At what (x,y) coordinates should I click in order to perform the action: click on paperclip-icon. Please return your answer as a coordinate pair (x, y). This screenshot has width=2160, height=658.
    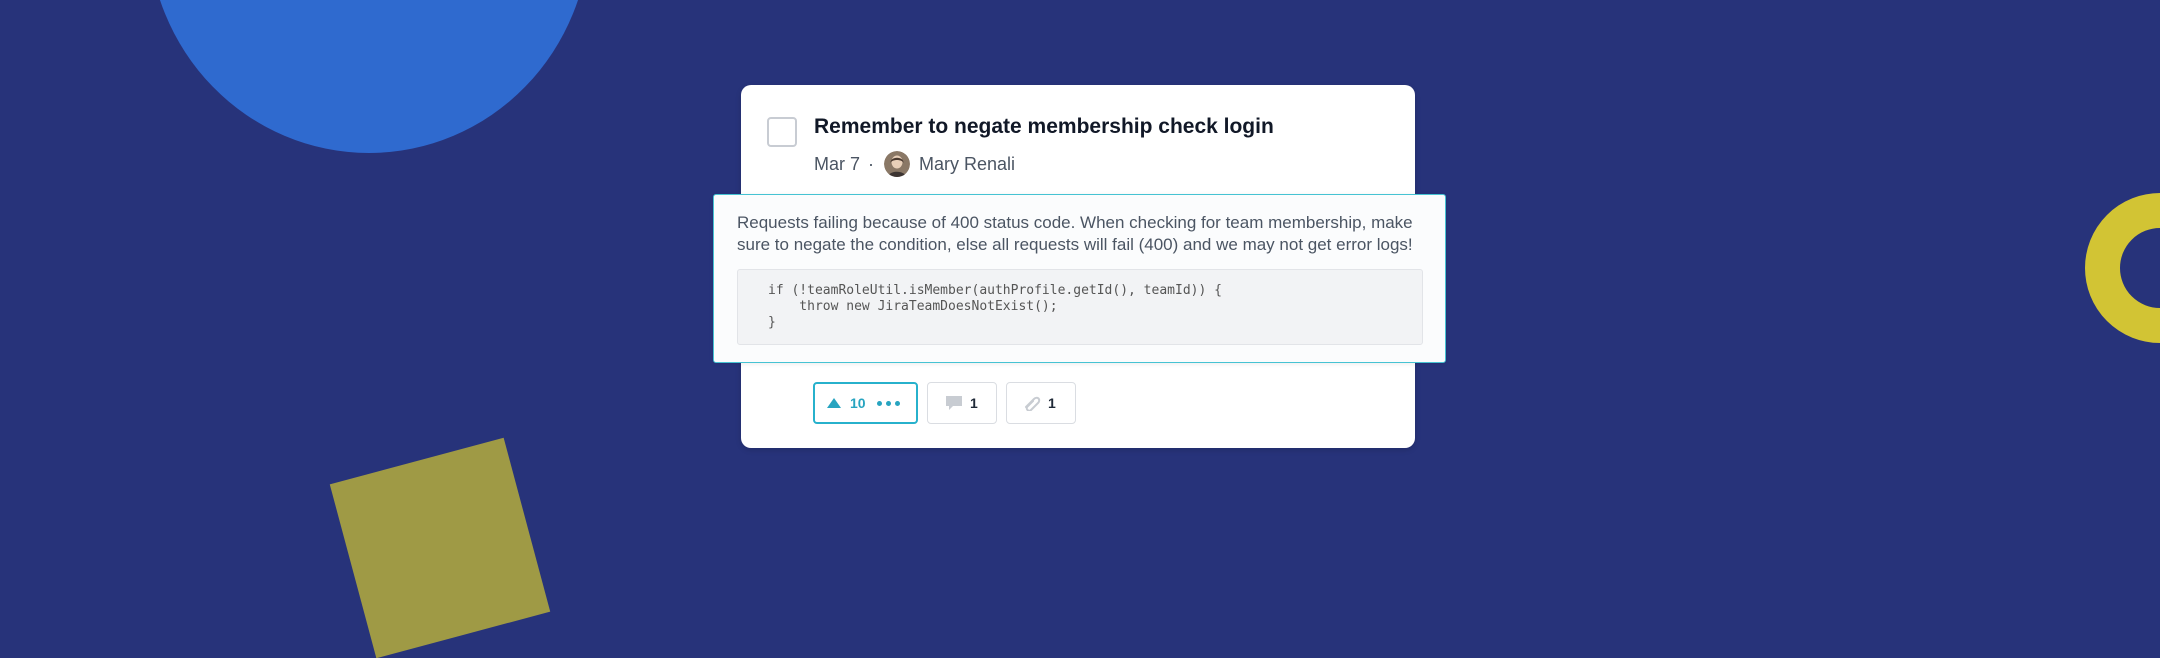
    Looking at the image, I should click on (1033, 403).